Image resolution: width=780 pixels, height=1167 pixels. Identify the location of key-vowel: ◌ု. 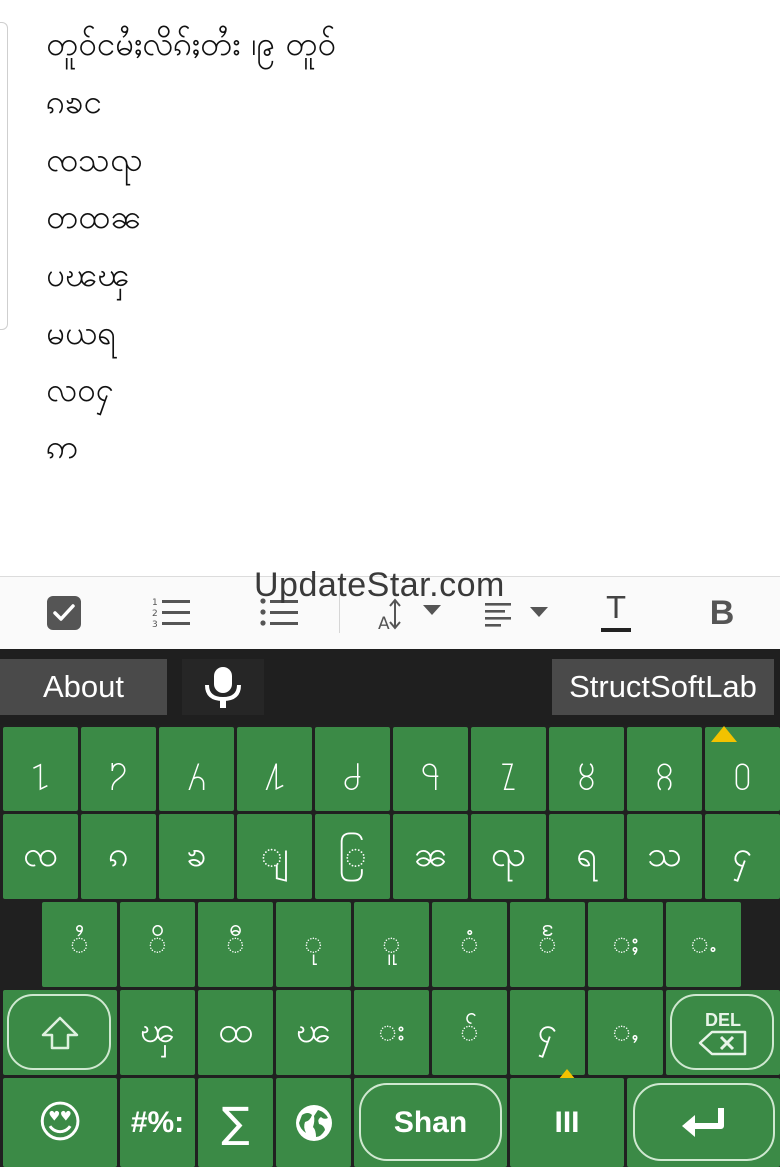
(313, 944).